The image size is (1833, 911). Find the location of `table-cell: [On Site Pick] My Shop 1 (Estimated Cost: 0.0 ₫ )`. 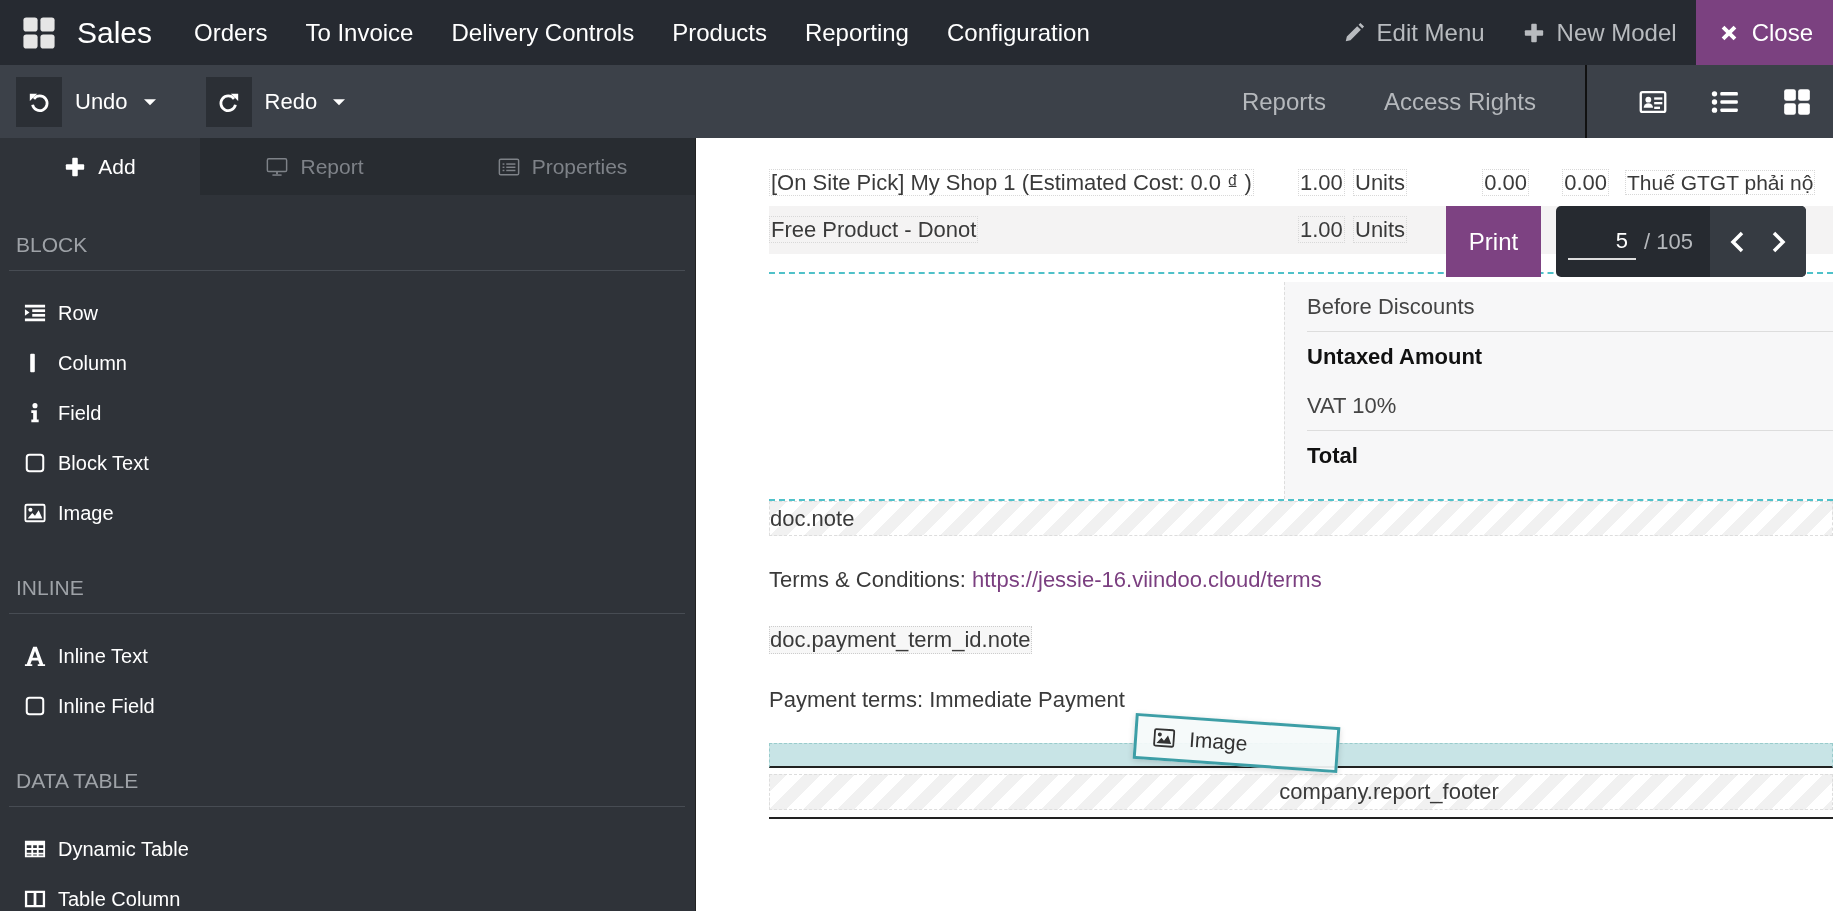

table-cell: [On Site Pick] My Shop 1 (Estimated Cost: 0.0 ₫ ) is located at coordinates (1011, 182).